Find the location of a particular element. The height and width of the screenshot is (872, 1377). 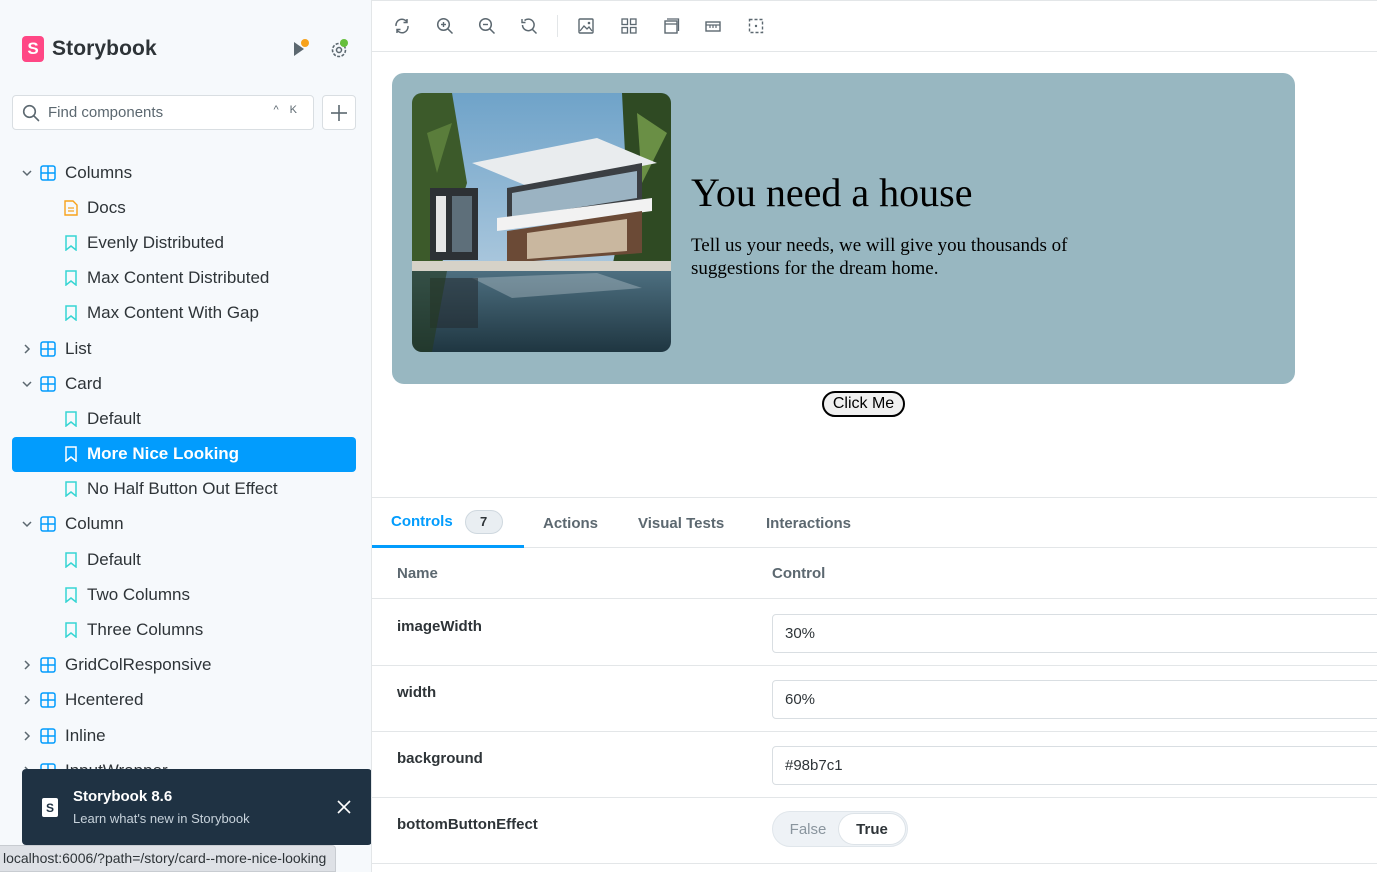

search-input: Find components ^ K is located at coordinates (163, 112).